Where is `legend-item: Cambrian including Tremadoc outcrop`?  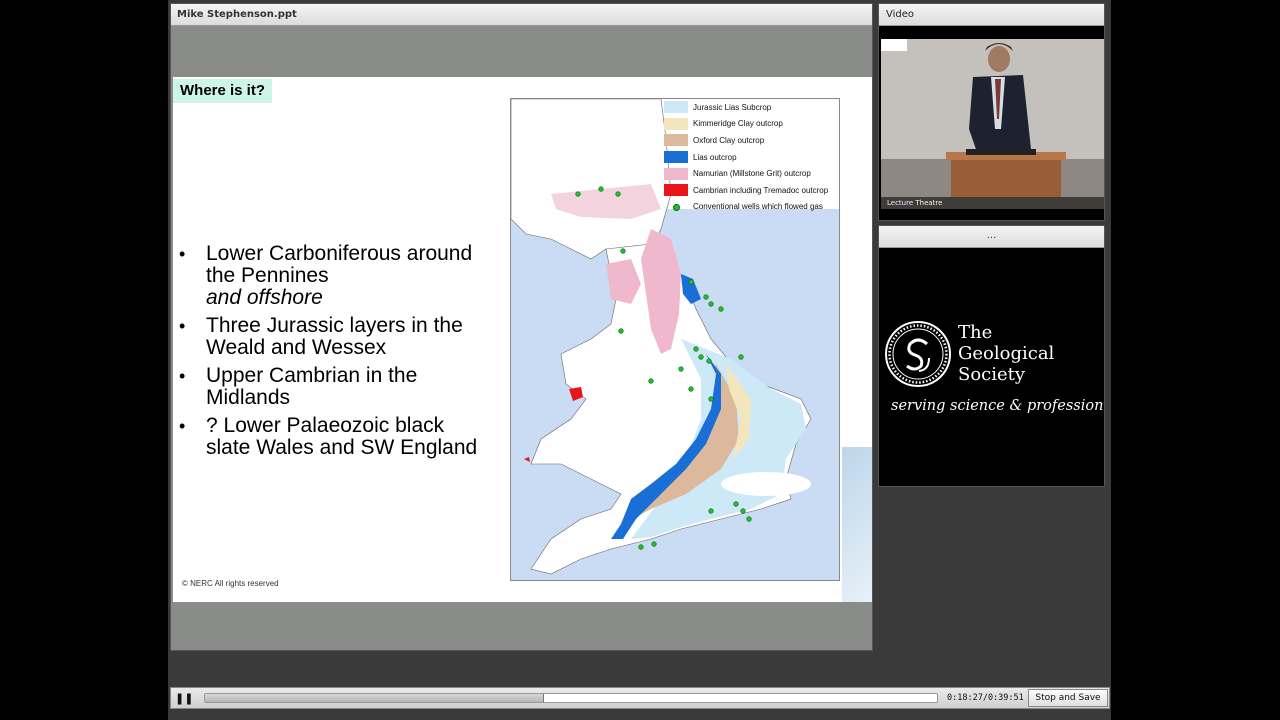
legend-item: Cambrian including Tremadoc outcrop is located at coordinates (751, 190).